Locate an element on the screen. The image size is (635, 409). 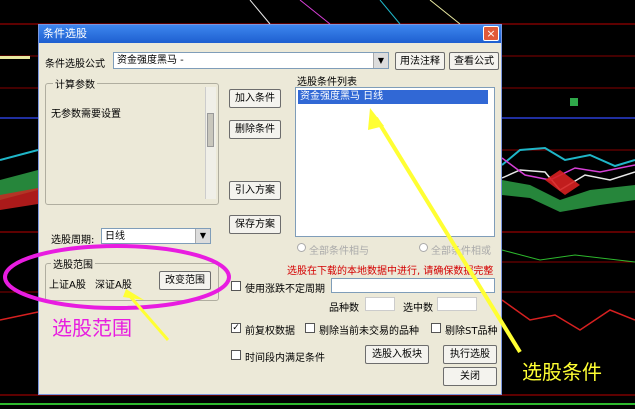
delete-condition-button: 删除条件 is located at coordinates (255, 129).